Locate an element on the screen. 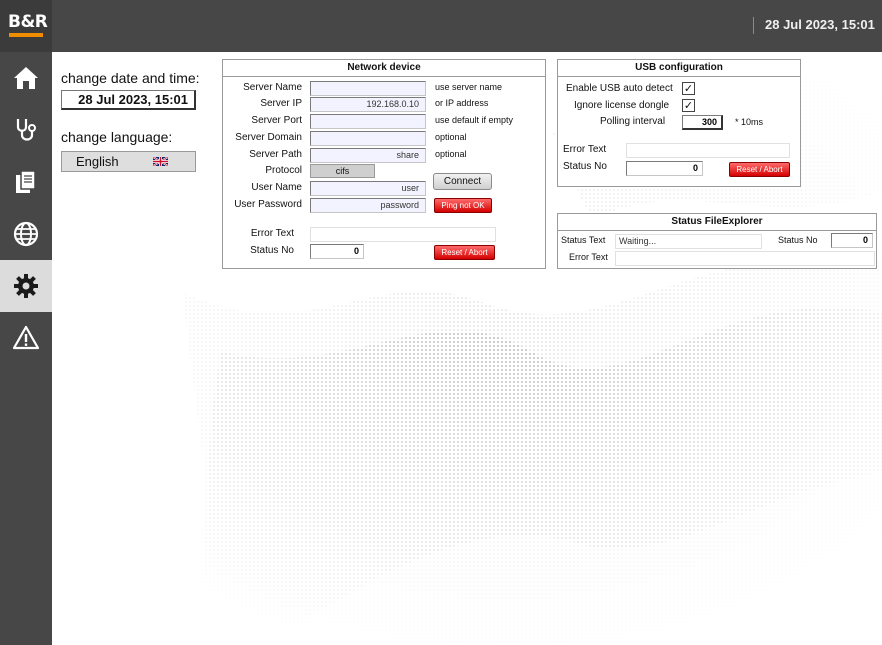  fileexplorer-error-text-field is located at coordinates (745, 258).